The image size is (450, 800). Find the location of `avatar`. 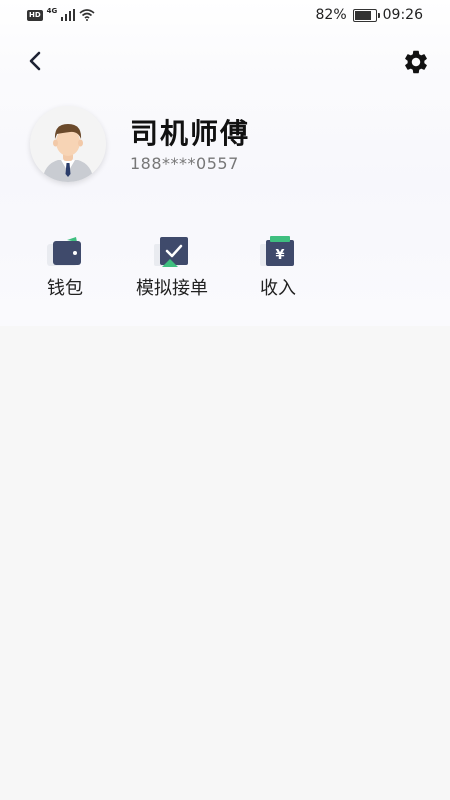

avatar is located at coordinates (68, 144).